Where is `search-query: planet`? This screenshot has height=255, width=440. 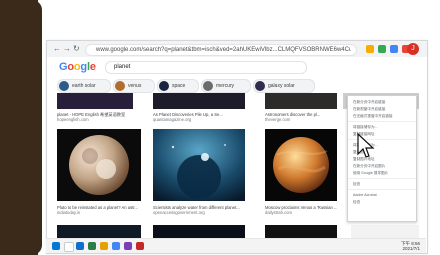 search-query: planet is located at coordinates (122, 67).